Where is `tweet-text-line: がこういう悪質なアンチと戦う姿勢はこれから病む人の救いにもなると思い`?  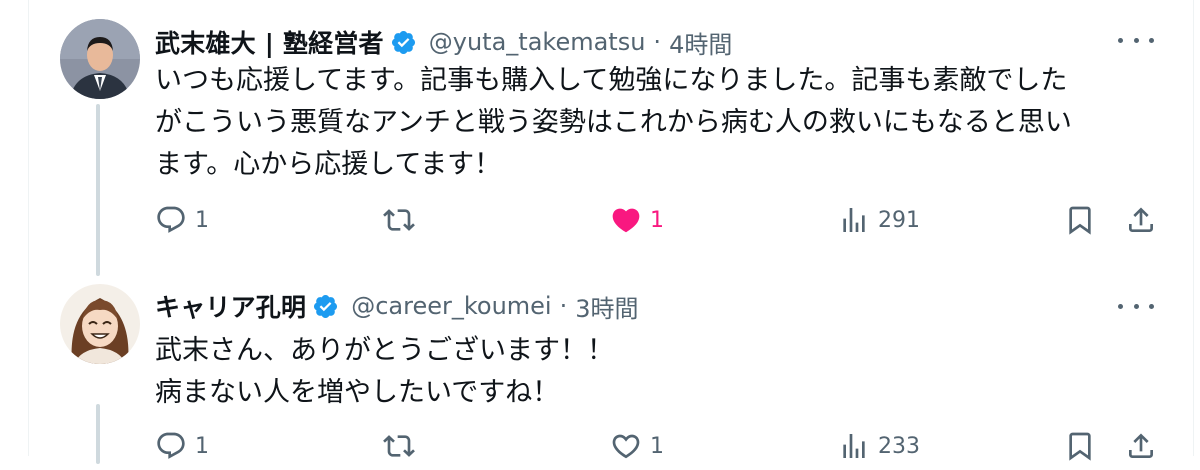
tweet-text-line: がこういう悪質なアンチと戦う姿勢はこれから病む人の救いにもなると思い is located at coordinates (613, 122).